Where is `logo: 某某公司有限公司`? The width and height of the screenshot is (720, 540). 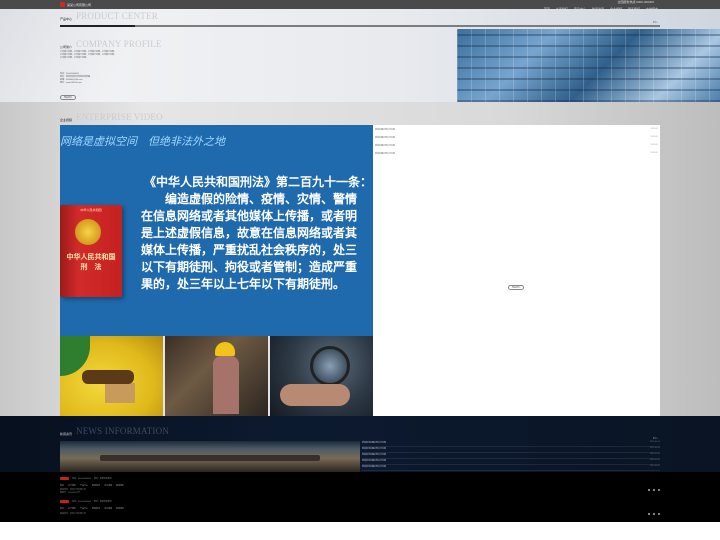 logo: 某某公司有限公司 is located at coordinates (78, 4).